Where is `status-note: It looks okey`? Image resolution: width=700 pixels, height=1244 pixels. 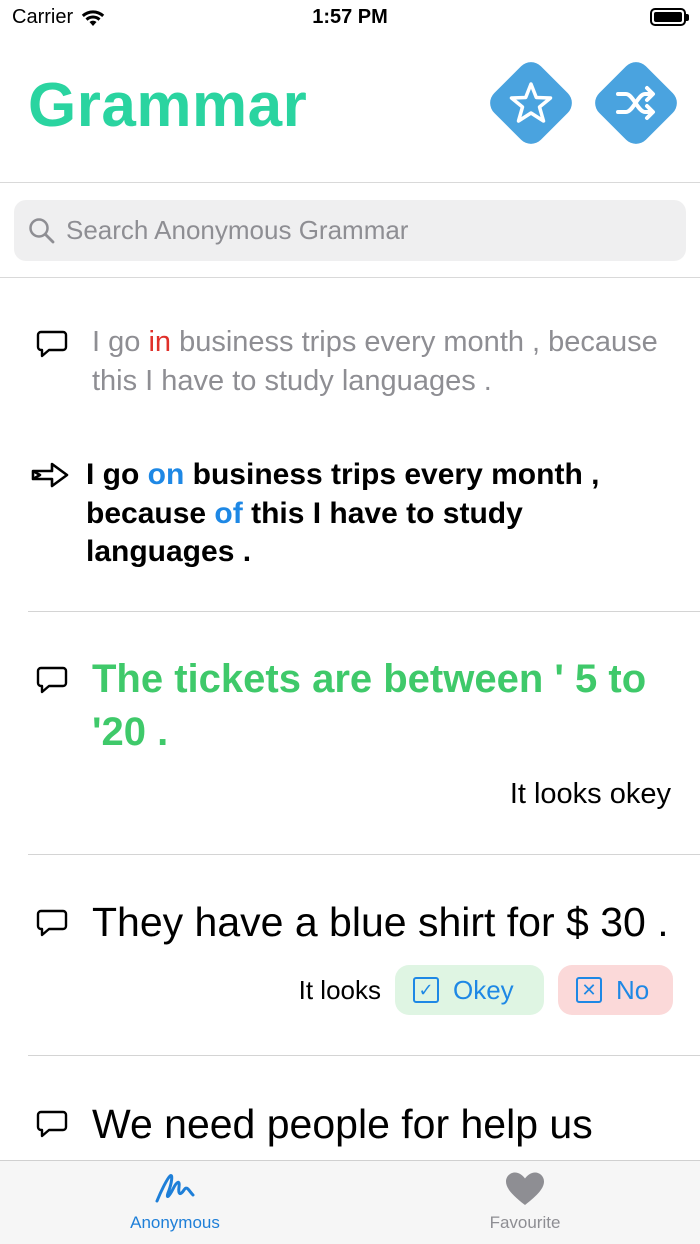 status-note: It looks okey is located at coordinates (590, 794).